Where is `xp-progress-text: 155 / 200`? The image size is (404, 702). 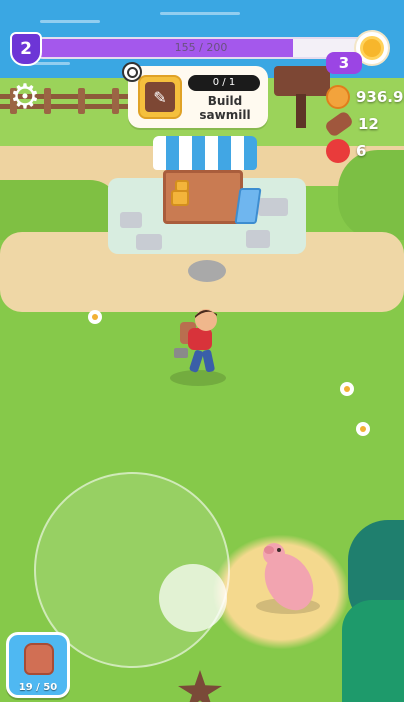 xp-progress-text: 155 / 200 is located at coordinates (201, 47).